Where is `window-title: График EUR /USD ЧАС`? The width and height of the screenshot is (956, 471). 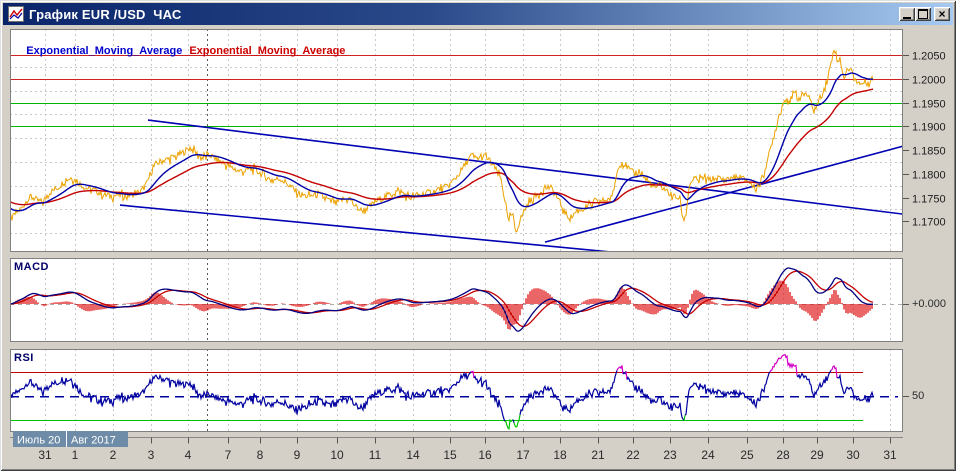
window-title: График EUR /USD ЧАС is located at coordinates (105, 14).